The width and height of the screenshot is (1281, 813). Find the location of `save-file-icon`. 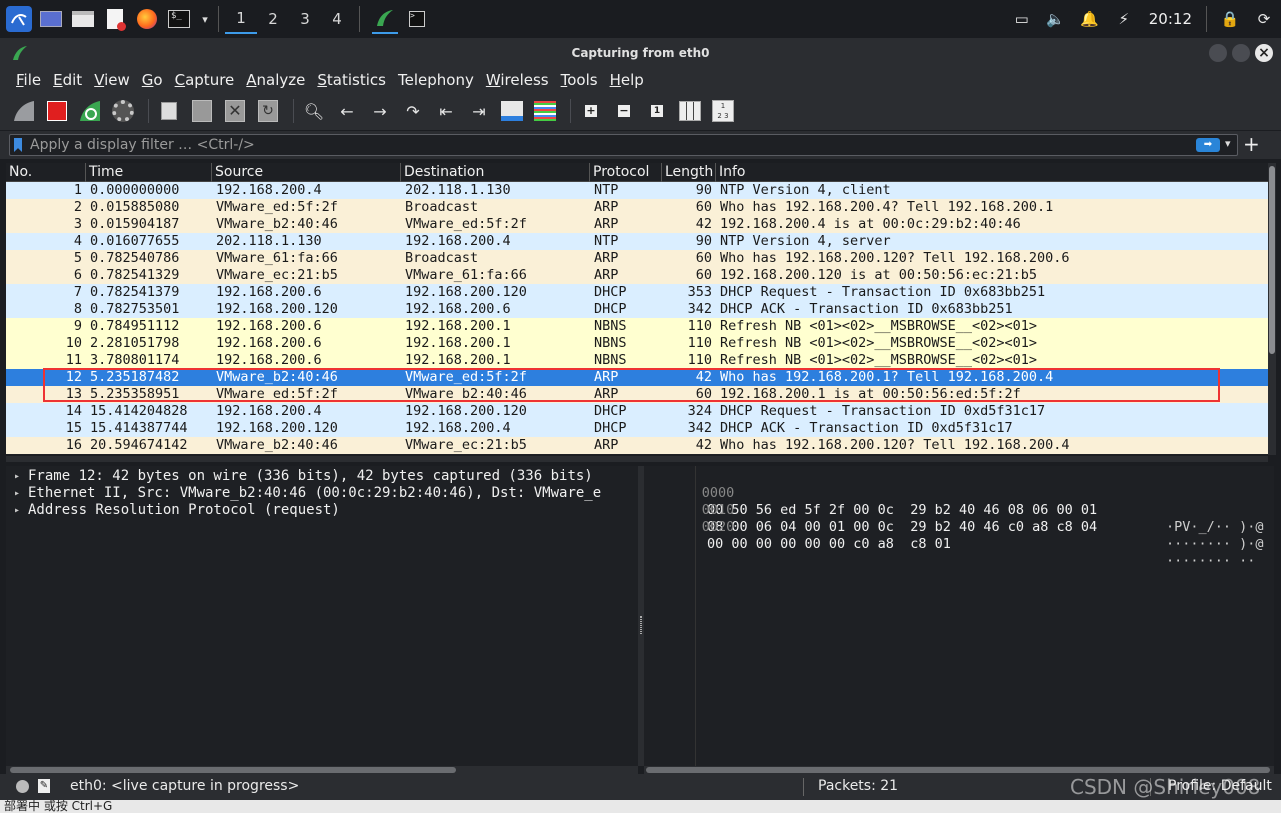

save-file-icon is located at coordinates (202, 111).